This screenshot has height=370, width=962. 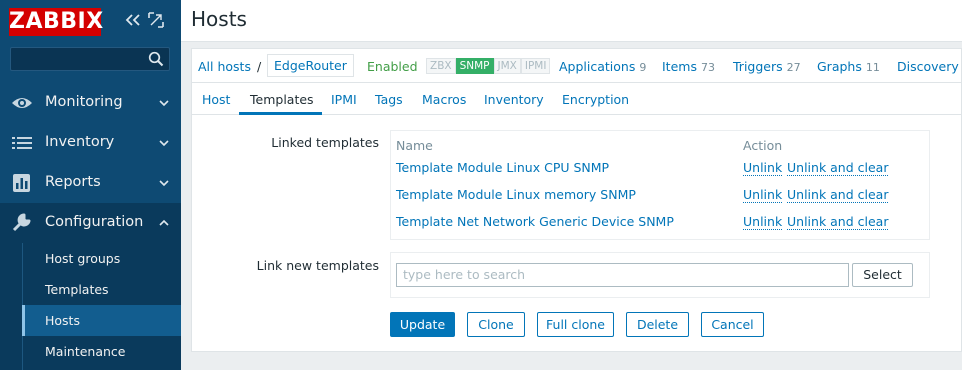 What do you see at coordinates (422, 324) in the screenshot?
I see `update-button: Update` at bounding box center [422, 324].